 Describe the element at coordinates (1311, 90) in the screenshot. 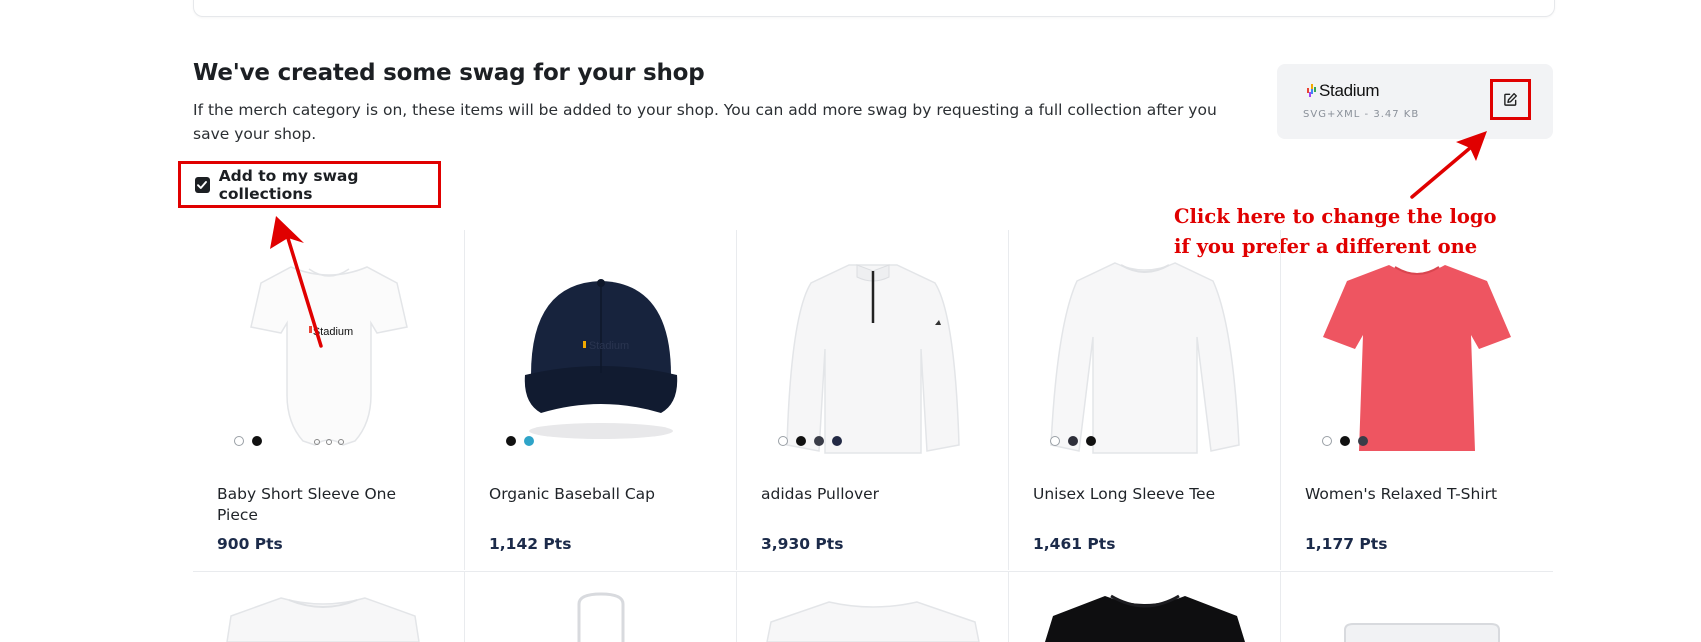

I see `stadium-logo-icon` at that location.